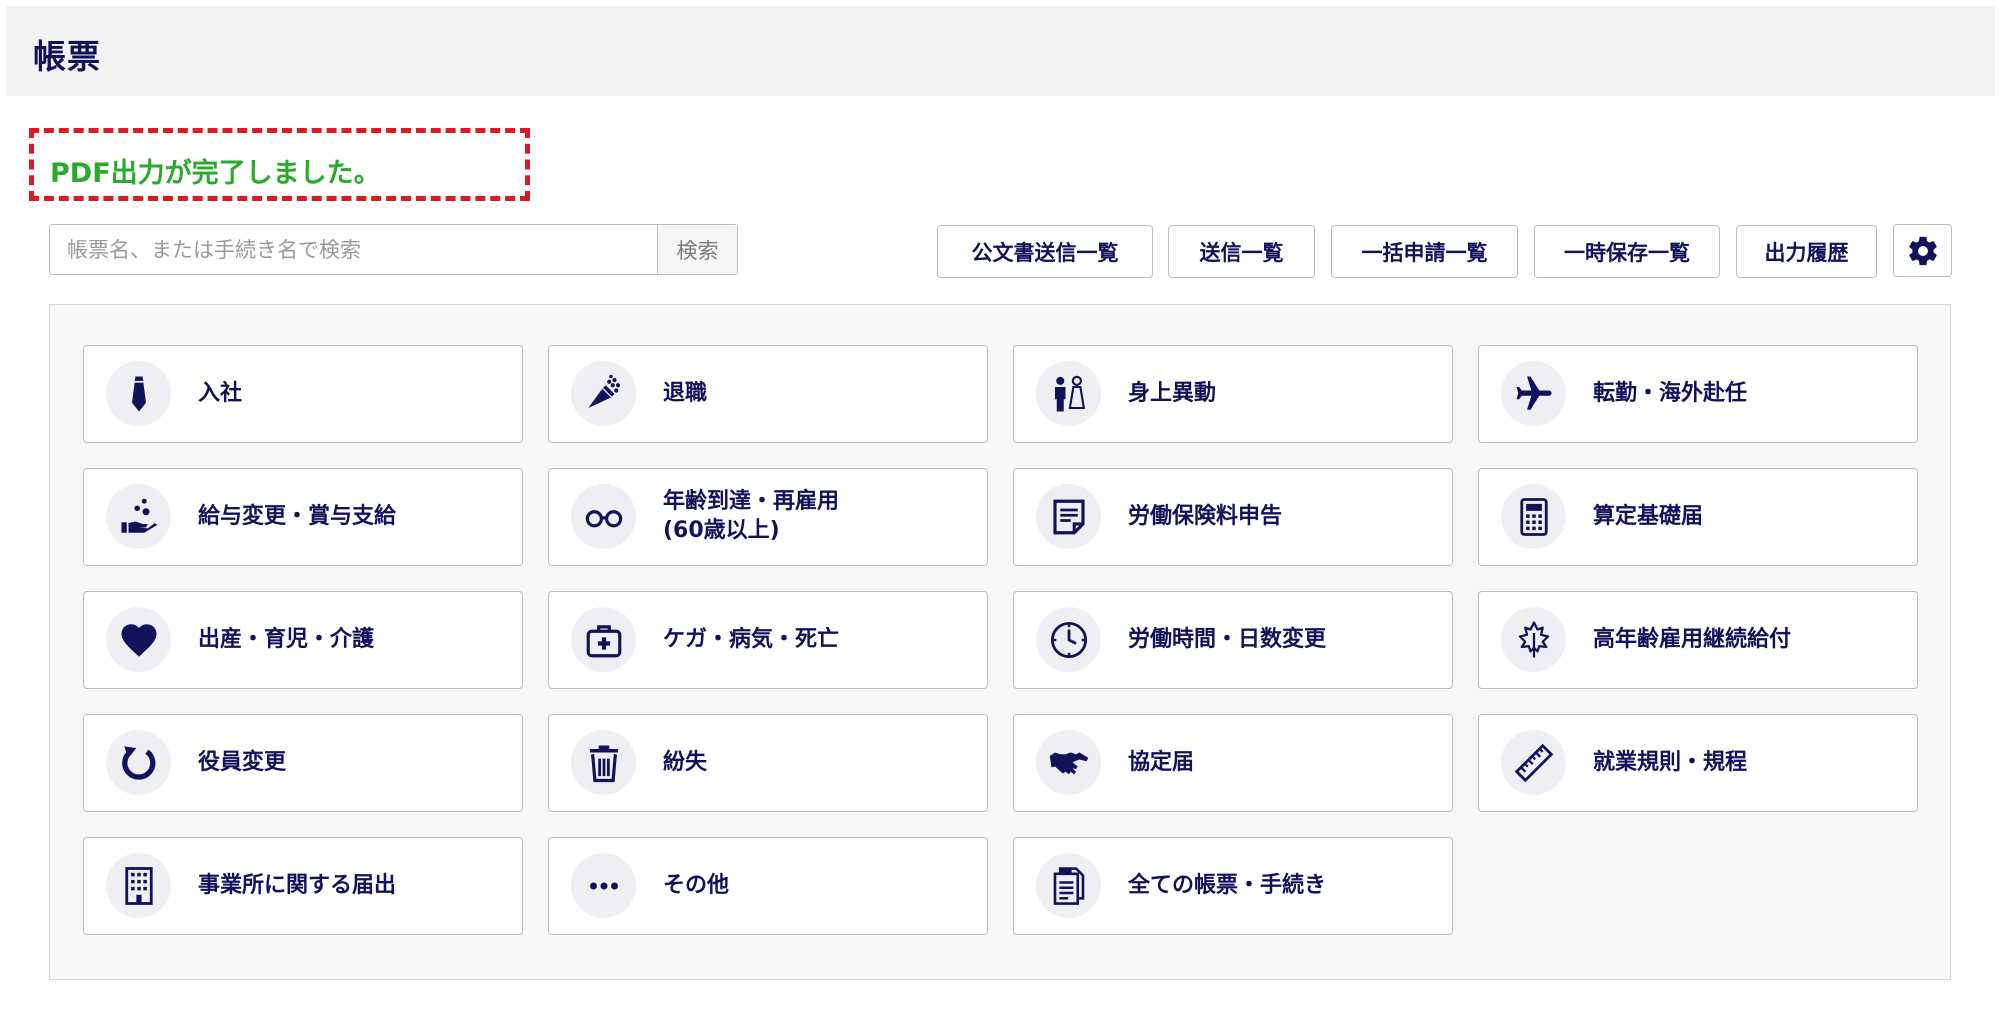 Image resolution: width=2000 pixels, height=1009 pixels. I want to click on temporary-saved-list-button: 一時保存一覧, so click(1627, 251).